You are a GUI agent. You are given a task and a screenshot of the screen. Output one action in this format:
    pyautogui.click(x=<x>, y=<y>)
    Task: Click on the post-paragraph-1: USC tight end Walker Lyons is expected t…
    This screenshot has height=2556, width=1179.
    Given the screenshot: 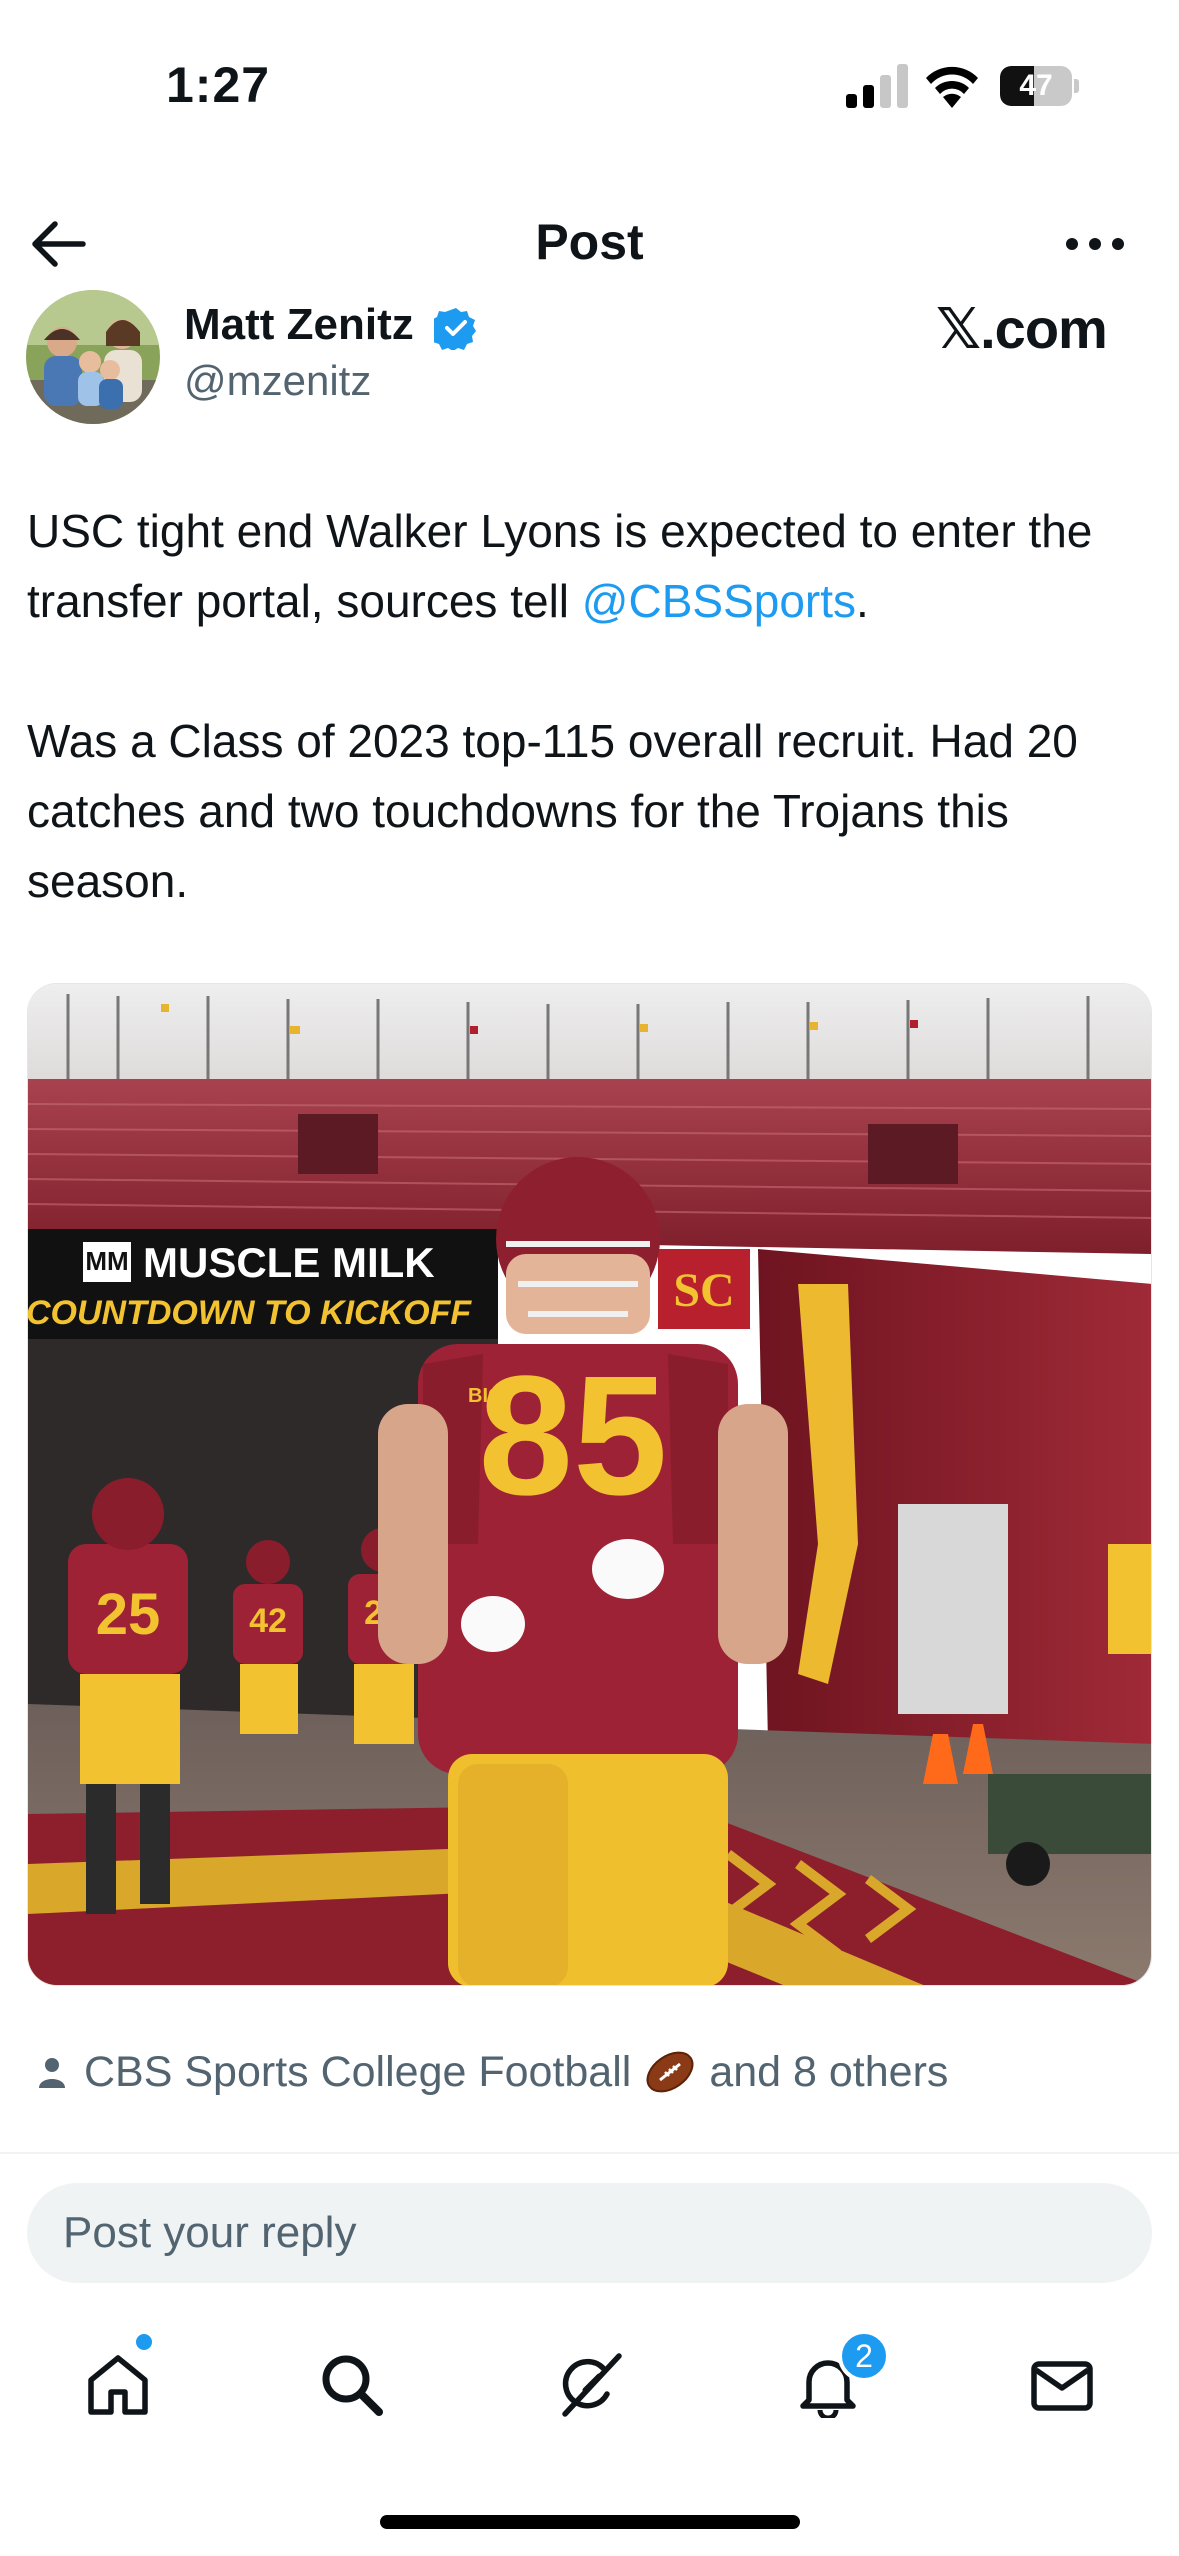 What is the action you would take?
    pyautogui.click(x=560, y=566)
    